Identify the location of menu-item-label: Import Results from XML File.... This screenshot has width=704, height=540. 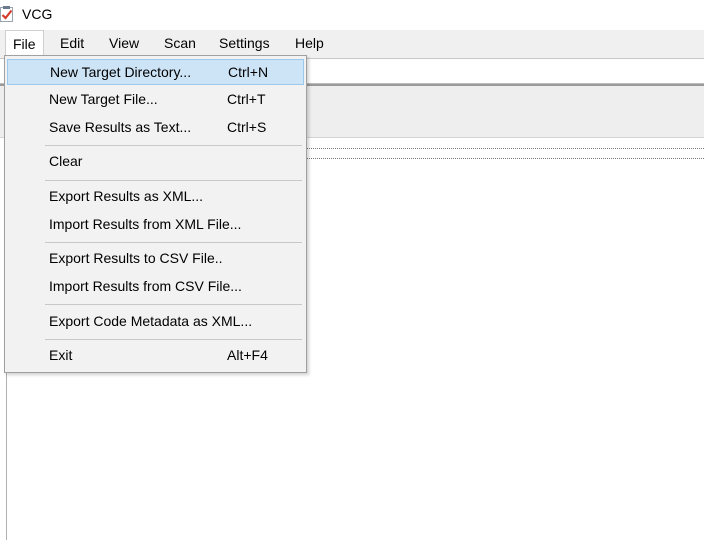
(145, 224).